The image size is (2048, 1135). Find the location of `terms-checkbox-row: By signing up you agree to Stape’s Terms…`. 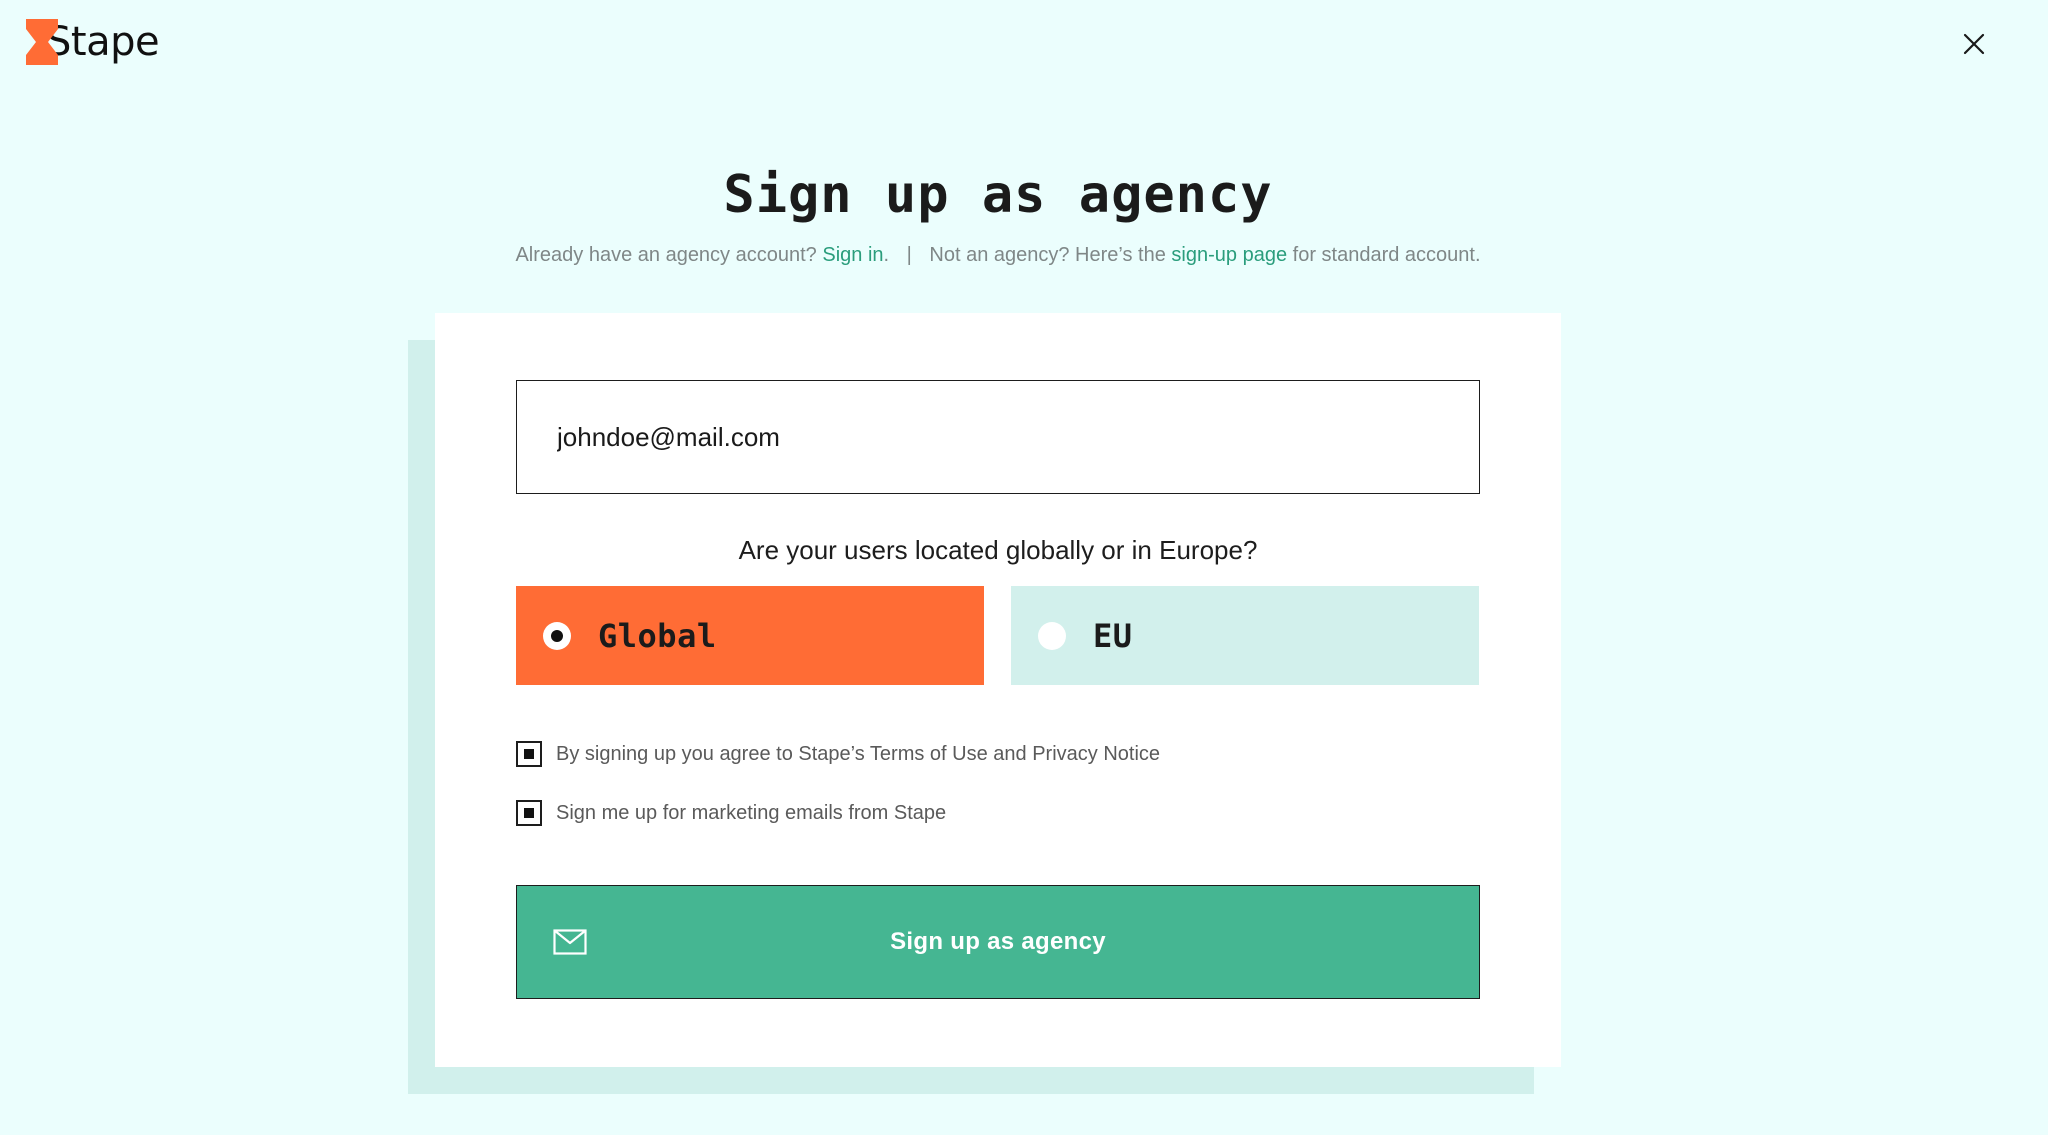

terms-checkbox-row: By signing up you agree to Stape’s Terms… is located at coordinates (838, 754).